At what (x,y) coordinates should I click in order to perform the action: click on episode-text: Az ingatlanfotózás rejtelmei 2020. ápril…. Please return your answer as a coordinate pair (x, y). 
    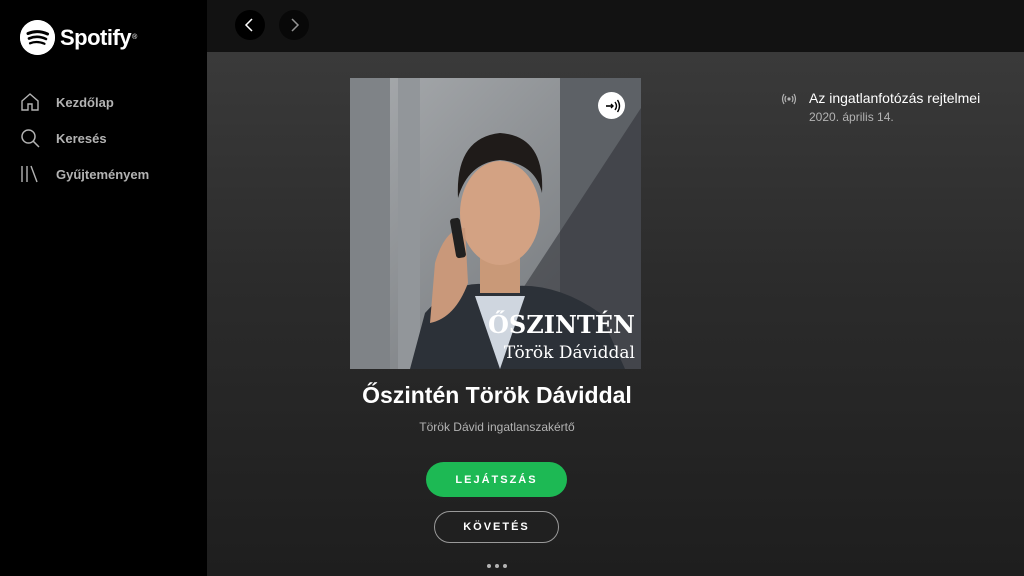
    Looking at the image, I should click on (894, 107).